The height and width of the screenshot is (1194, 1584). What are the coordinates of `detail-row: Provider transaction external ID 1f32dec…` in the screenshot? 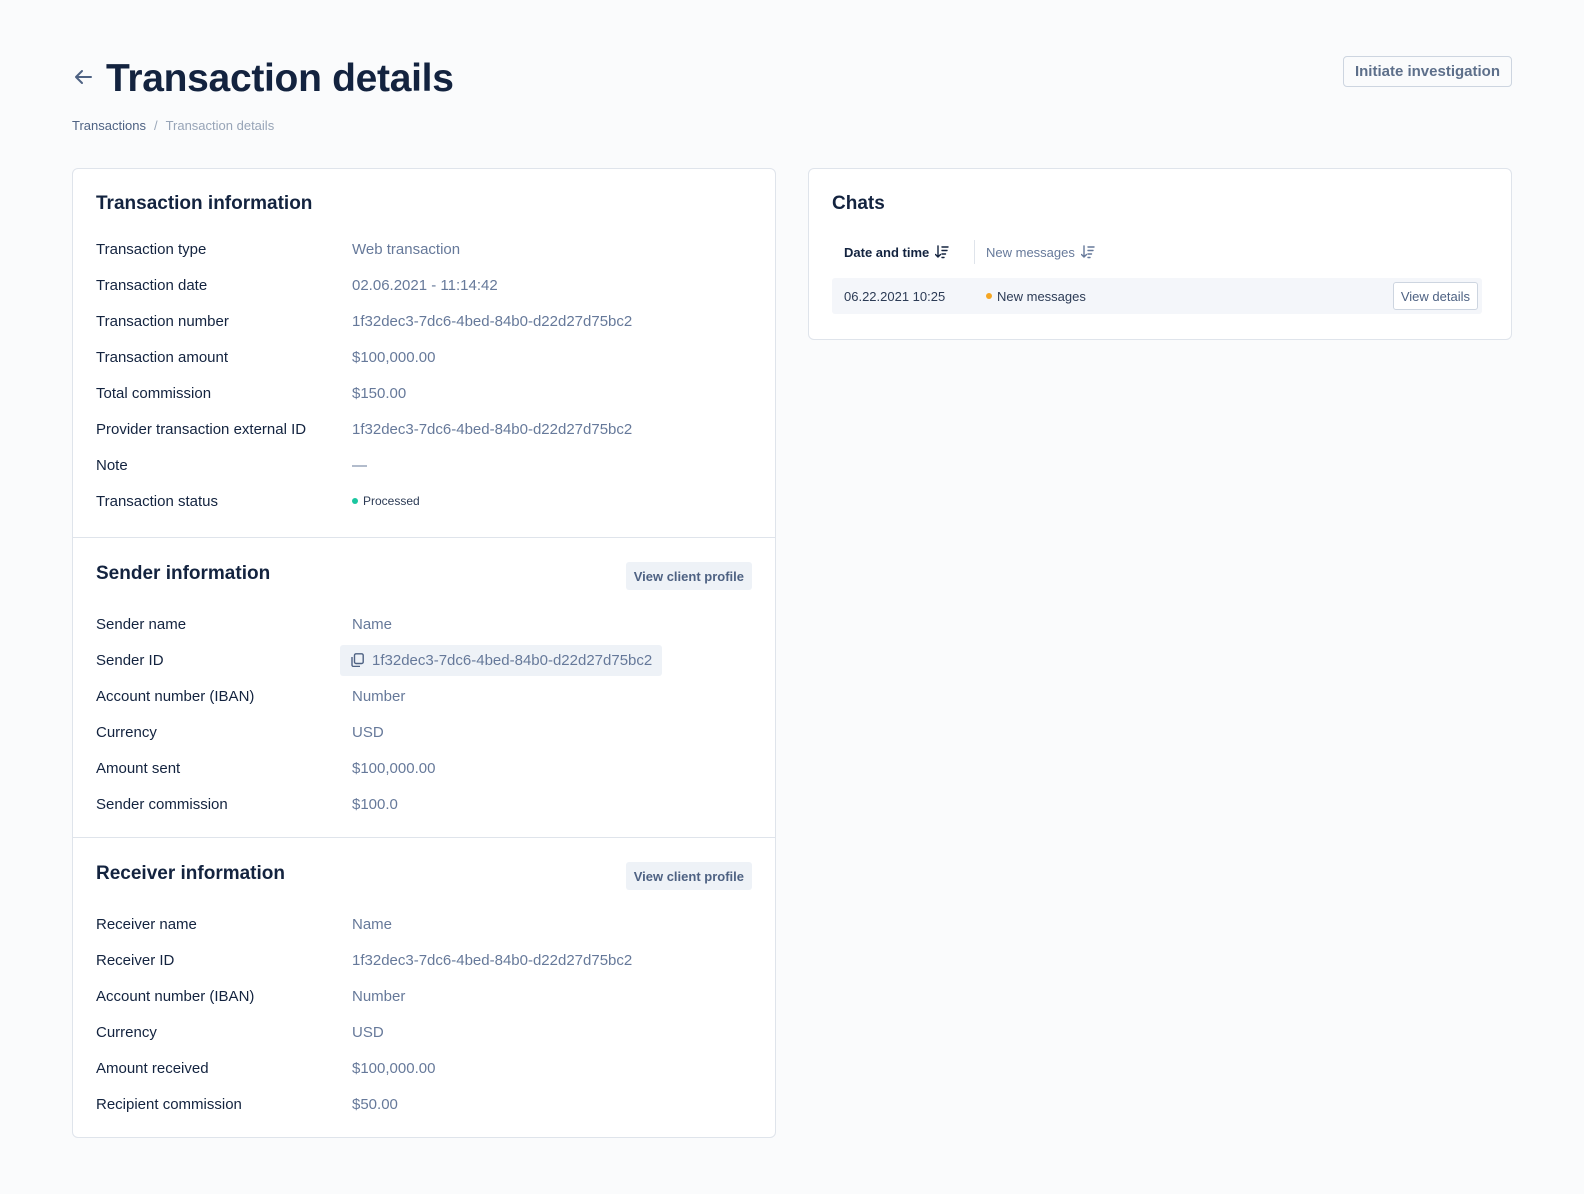 It's located at (426, 429).